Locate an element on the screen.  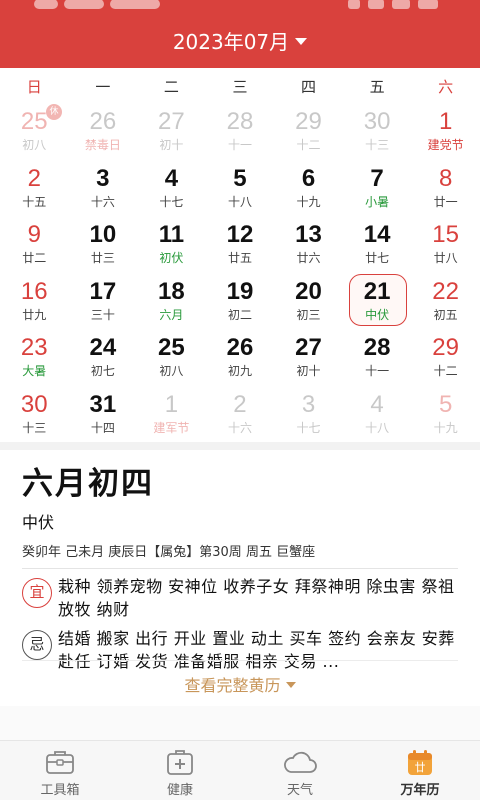
day-cell: 26 初九 is located at coordinates (240, 360).